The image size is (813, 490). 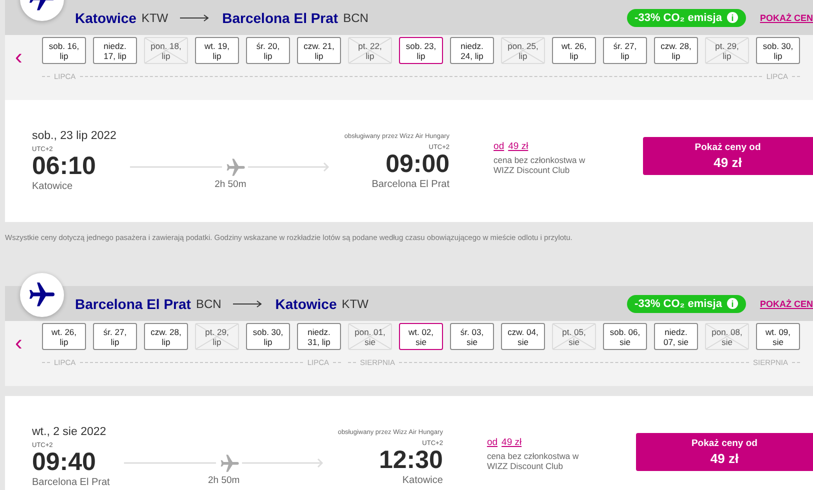 What do you see at coordinates (74, 136) in the screenshot?
I see `flight-date: sob., 23 lip 2022` at bounding box center [74, 136].